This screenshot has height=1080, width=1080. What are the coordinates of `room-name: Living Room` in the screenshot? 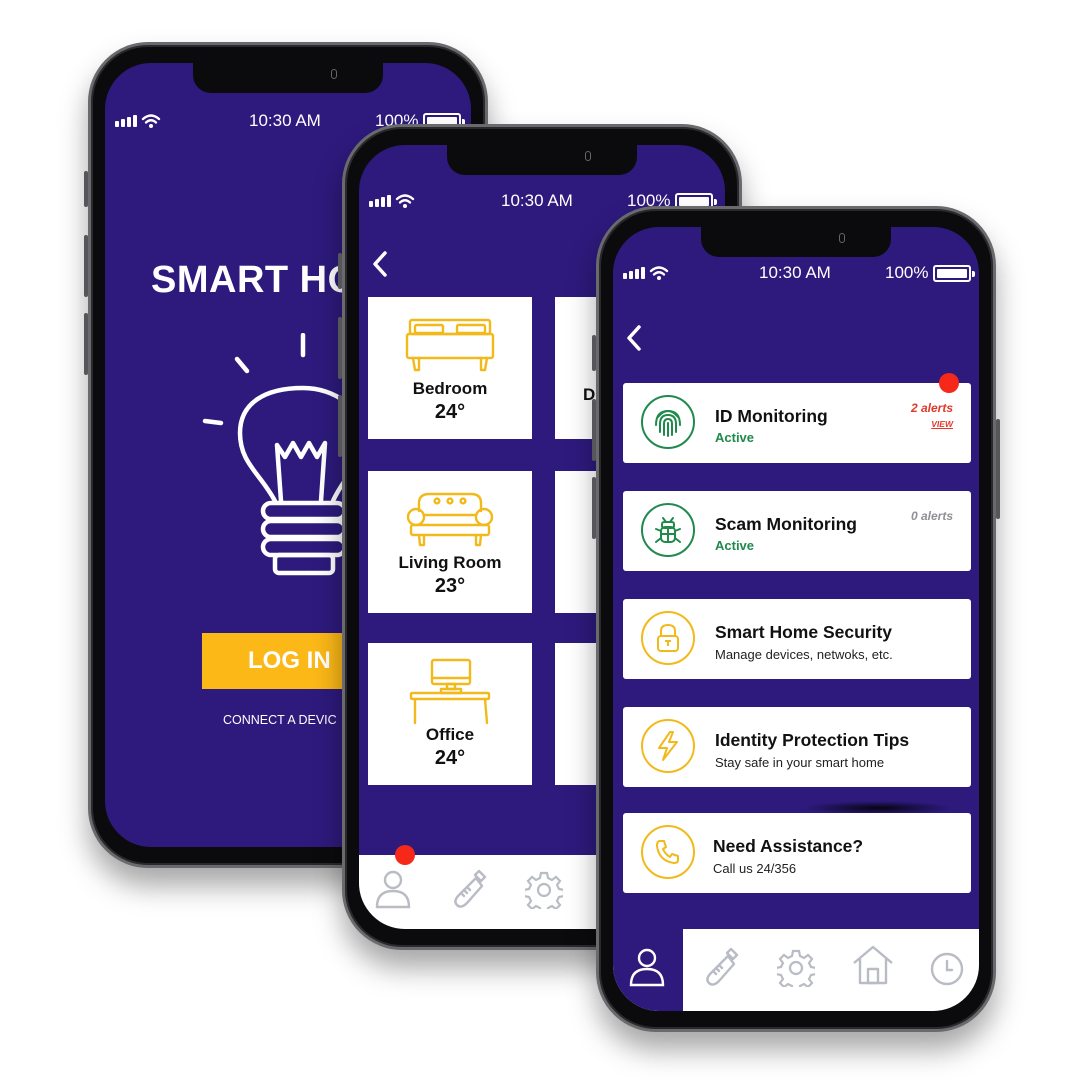 It's located at (450, 562).